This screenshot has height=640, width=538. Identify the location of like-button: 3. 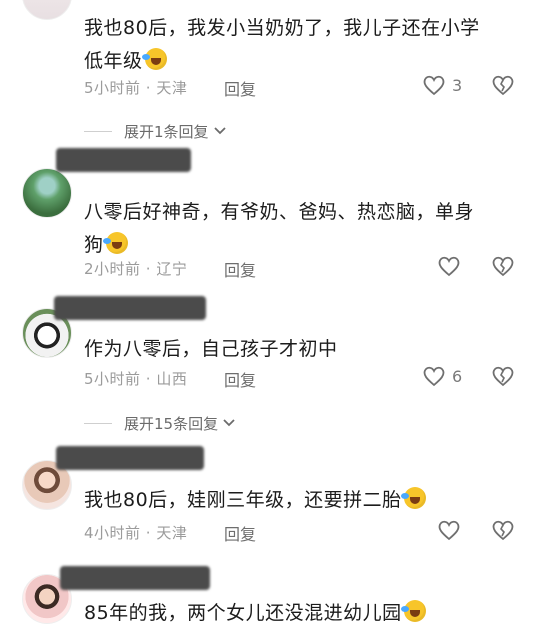
(442, 85).